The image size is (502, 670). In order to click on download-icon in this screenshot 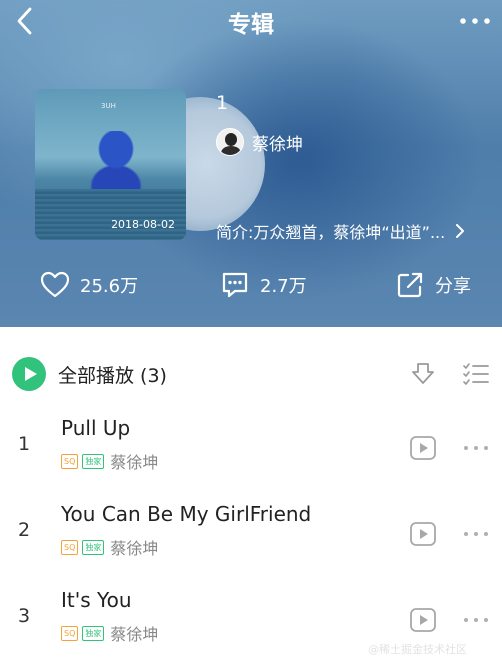, I will do `click(423, 374)`.